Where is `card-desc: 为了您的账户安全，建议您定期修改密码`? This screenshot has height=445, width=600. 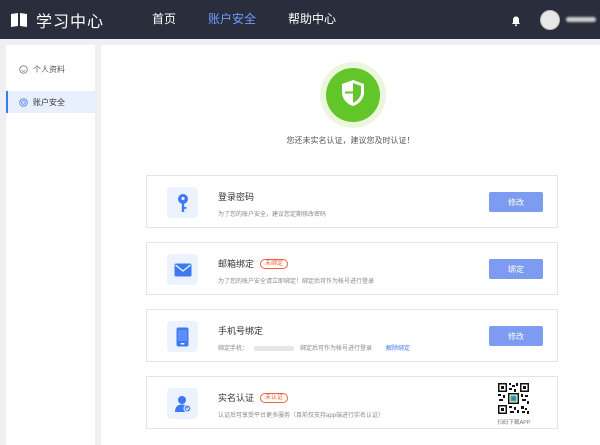
card-desc: 为了您的账户安全，建议您定期修改密码 is located at coordinates (272, 215).